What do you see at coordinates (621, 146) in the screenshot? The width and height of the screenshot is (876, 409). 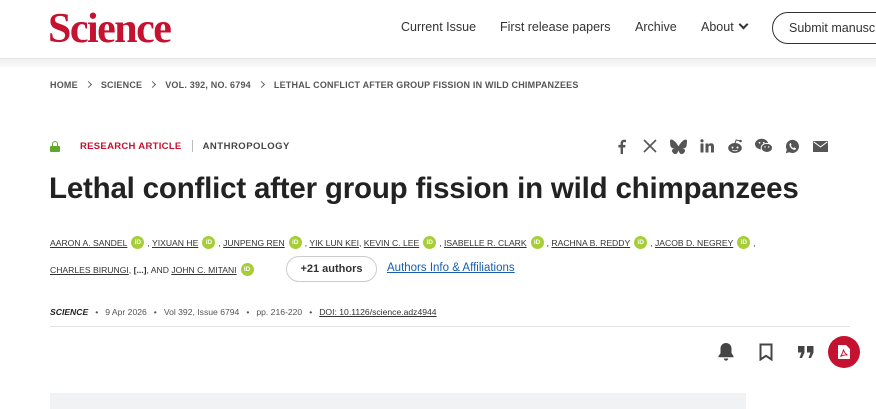 I see `facebook-icon` at bounding box center [621, 146].